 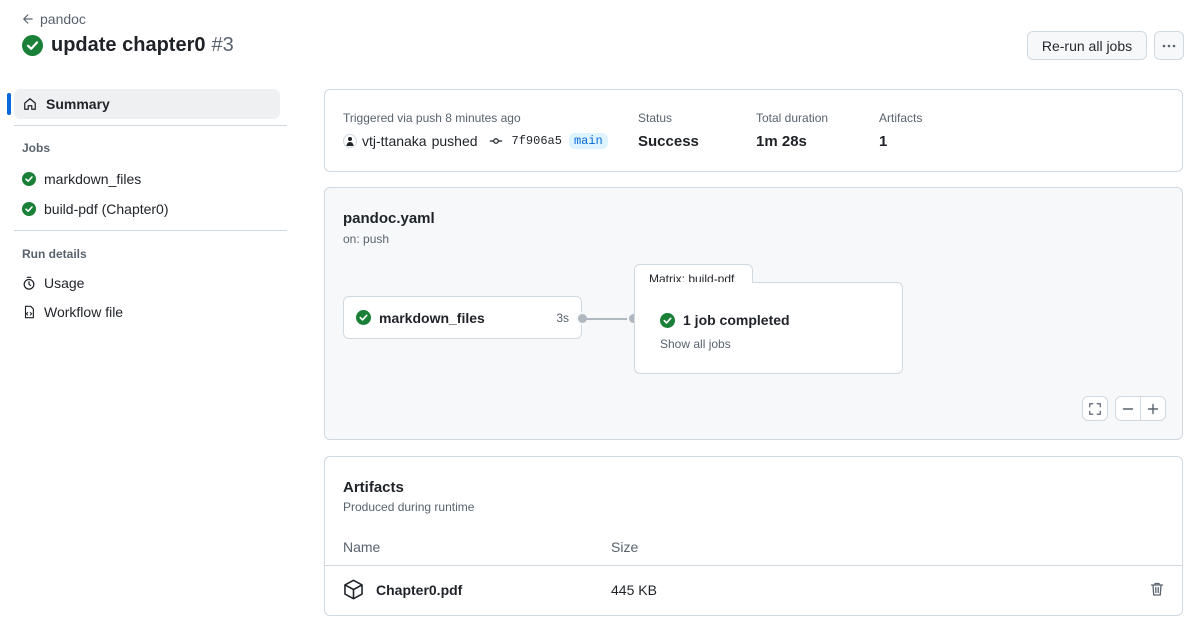 I want to click on artifacts-count: 1, so click(x=883, y=141).